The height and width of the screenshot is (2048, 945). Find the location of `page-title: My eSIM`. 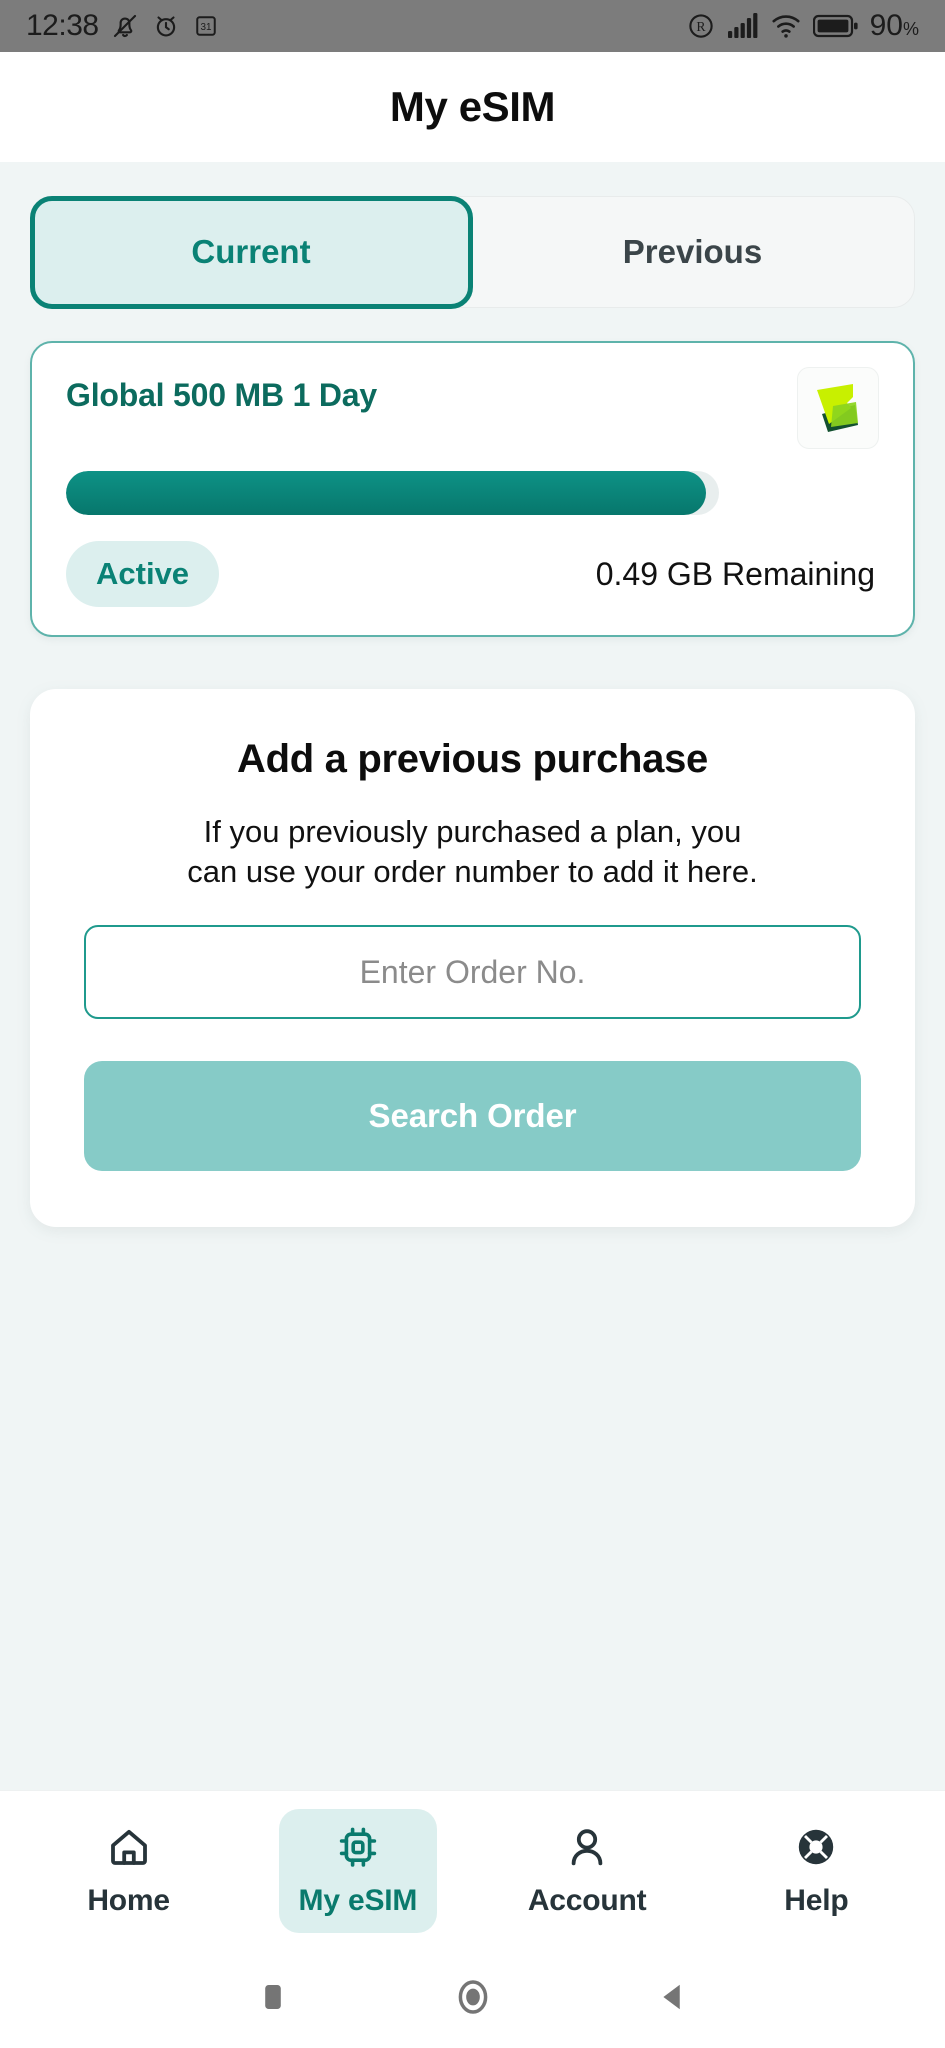

page-title: My eSIM is located at coordinates (472, 106).